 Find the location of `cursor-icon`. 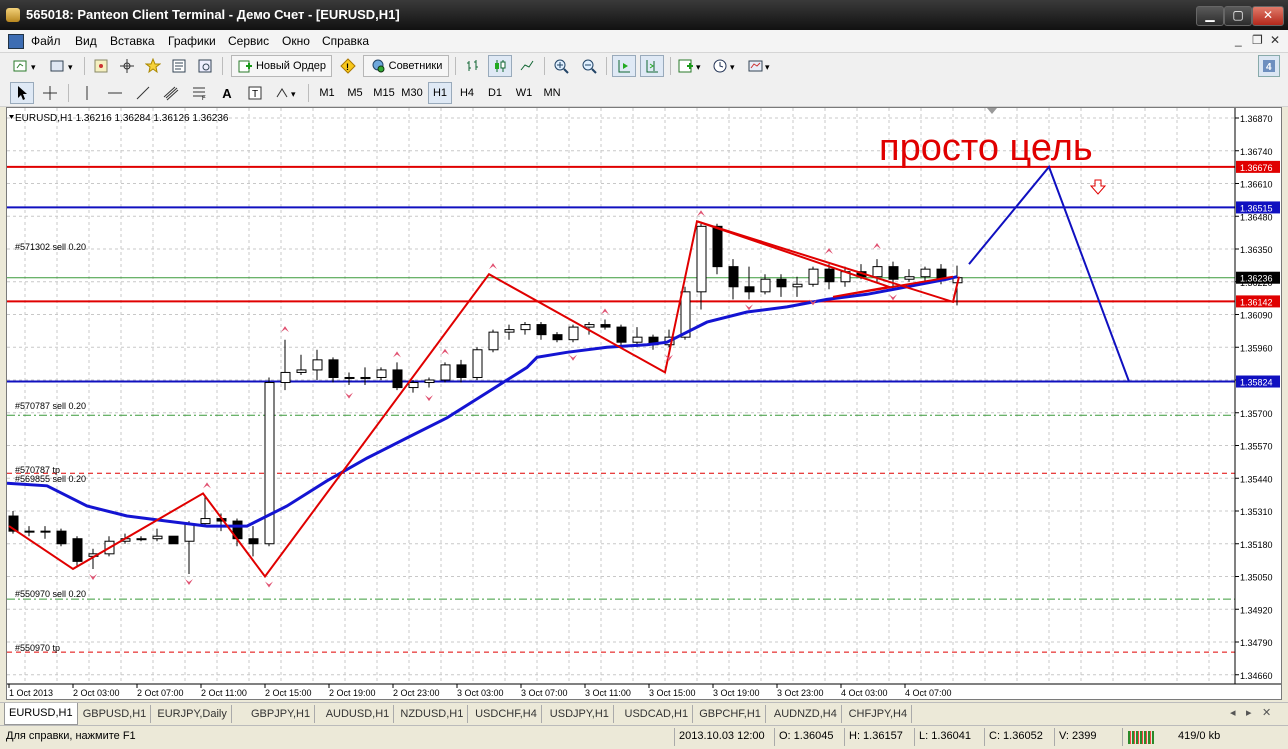

cursor-icon is located at coordinates (22, 93).